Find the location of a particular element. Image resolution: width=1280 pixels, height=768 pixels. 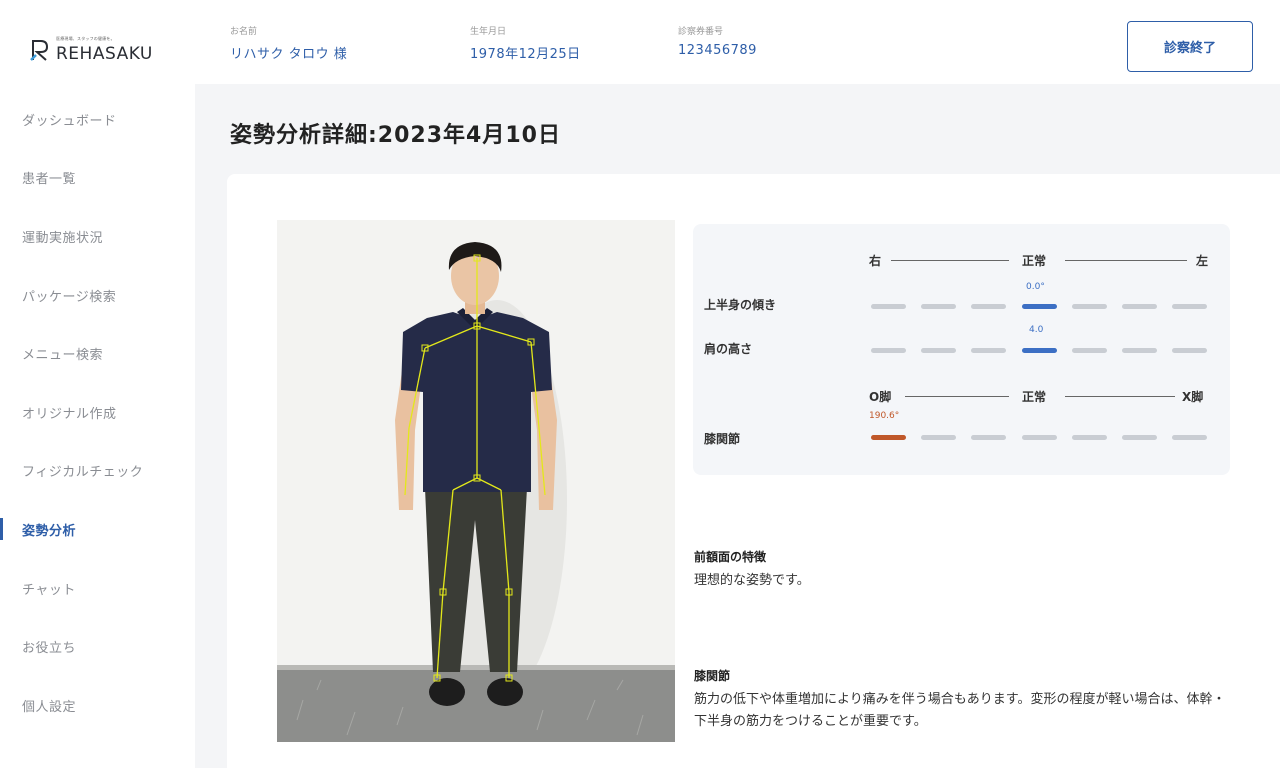

shoulder-height-value: 4.0 is located at coordinates (1036, 330).